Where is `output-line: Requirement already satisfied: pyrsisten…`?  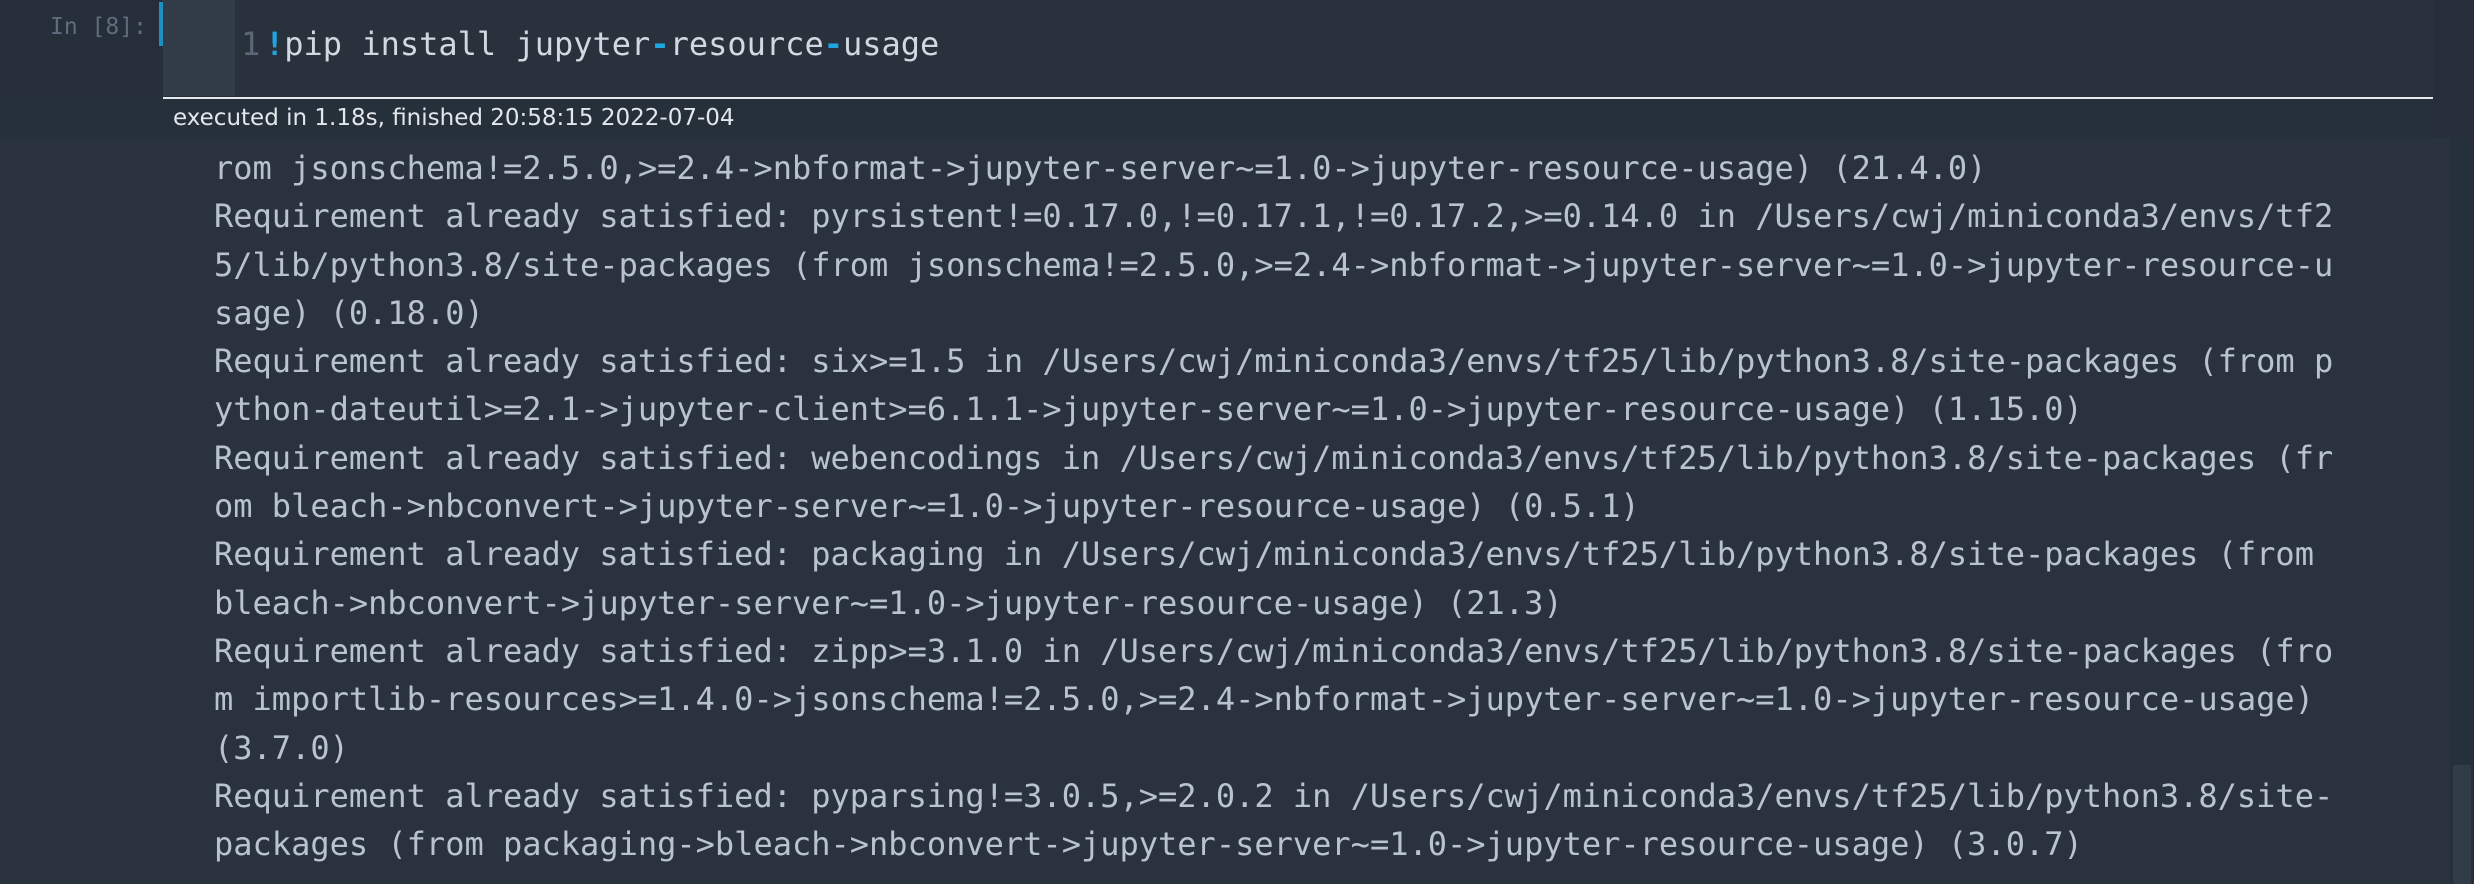
output-line: Requirement already satisfied: pyrsisten… is located at coordinates (1274, 216).